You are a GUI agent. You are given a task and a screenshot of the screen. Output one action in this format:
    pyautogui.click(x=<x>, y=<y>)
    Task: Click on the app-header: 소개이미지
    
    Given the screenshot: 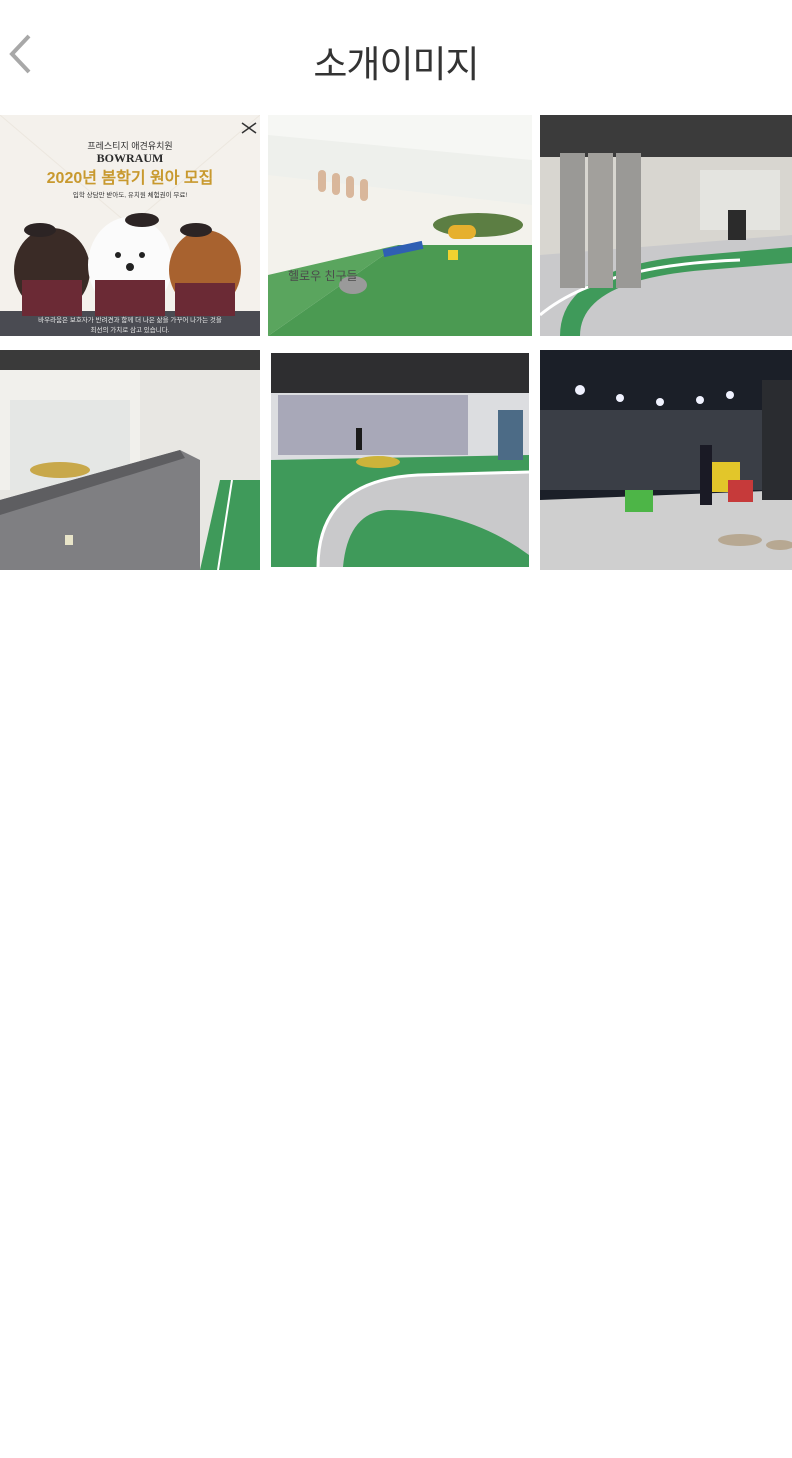 What is the action you would take?
    pyautogui.click(x=396, y=56)
    